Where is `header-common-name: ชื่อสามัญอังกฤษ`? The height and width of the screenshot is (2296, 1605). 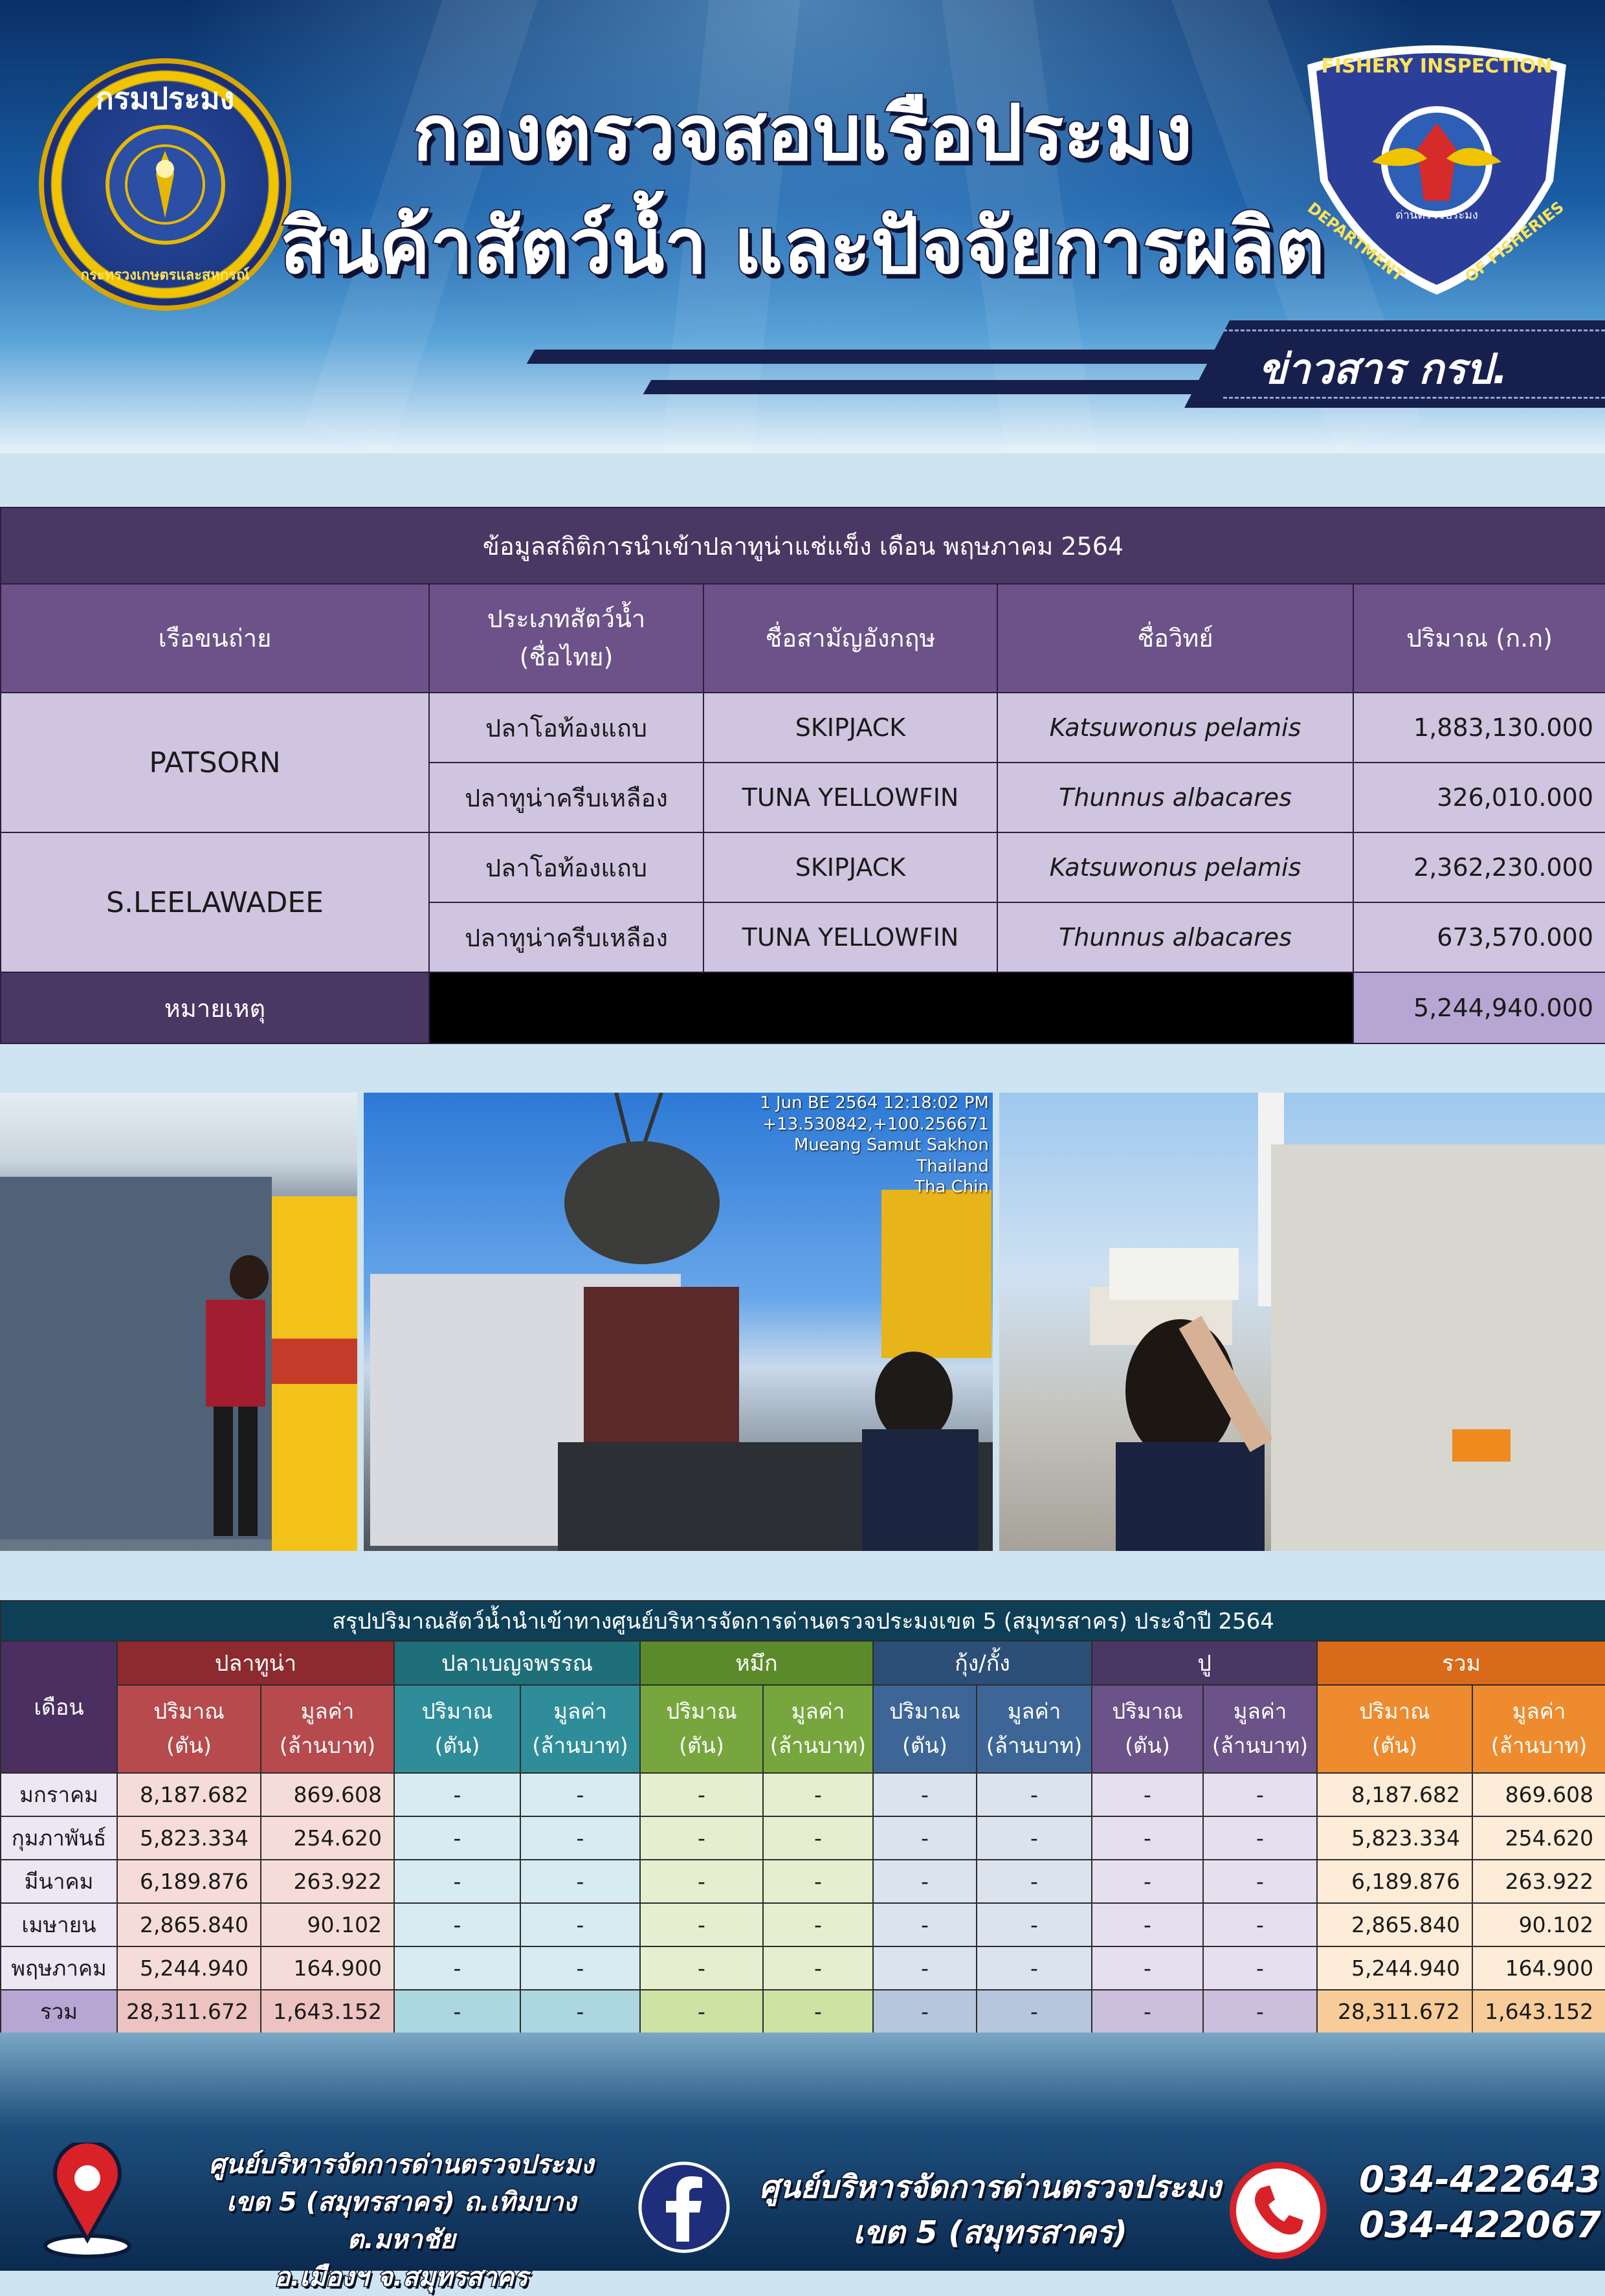 header-common-name: ชื่อสามัญอังกฤษ is located at coordinates (850, 638).